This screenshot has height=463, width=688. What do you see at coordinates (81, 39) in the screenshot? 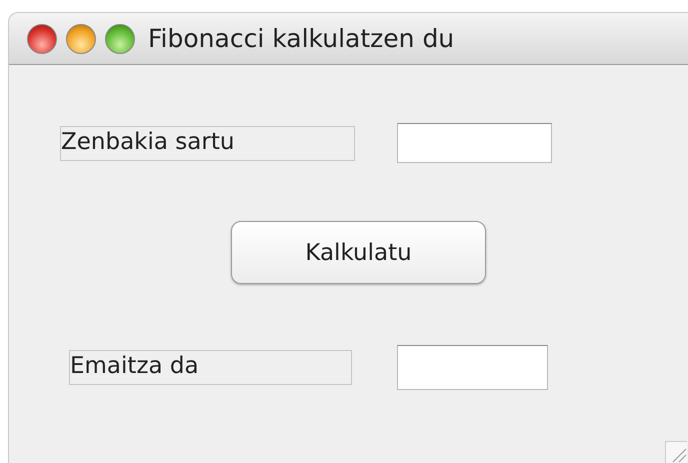
I see `minimize-button` at bounding box center [81, 39].